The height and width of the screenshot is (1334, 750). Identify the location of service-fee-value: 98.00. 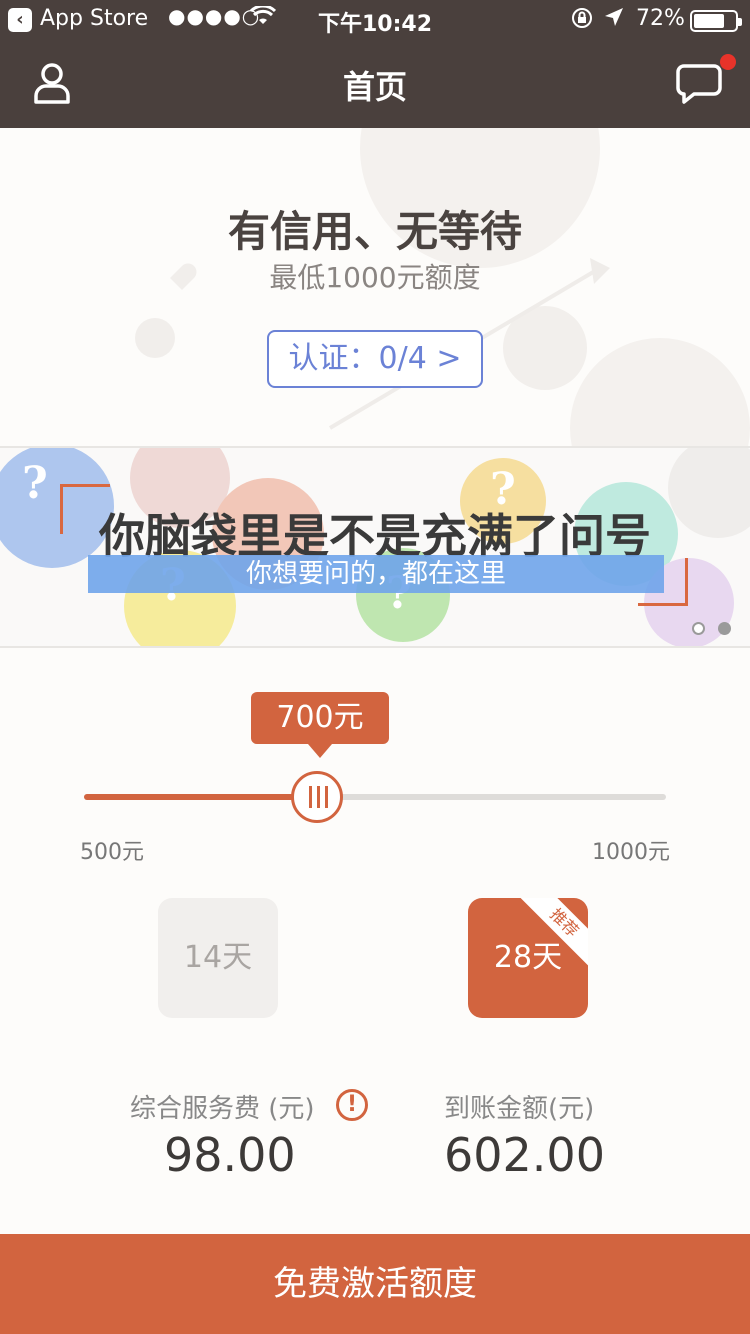
(230, 1155).